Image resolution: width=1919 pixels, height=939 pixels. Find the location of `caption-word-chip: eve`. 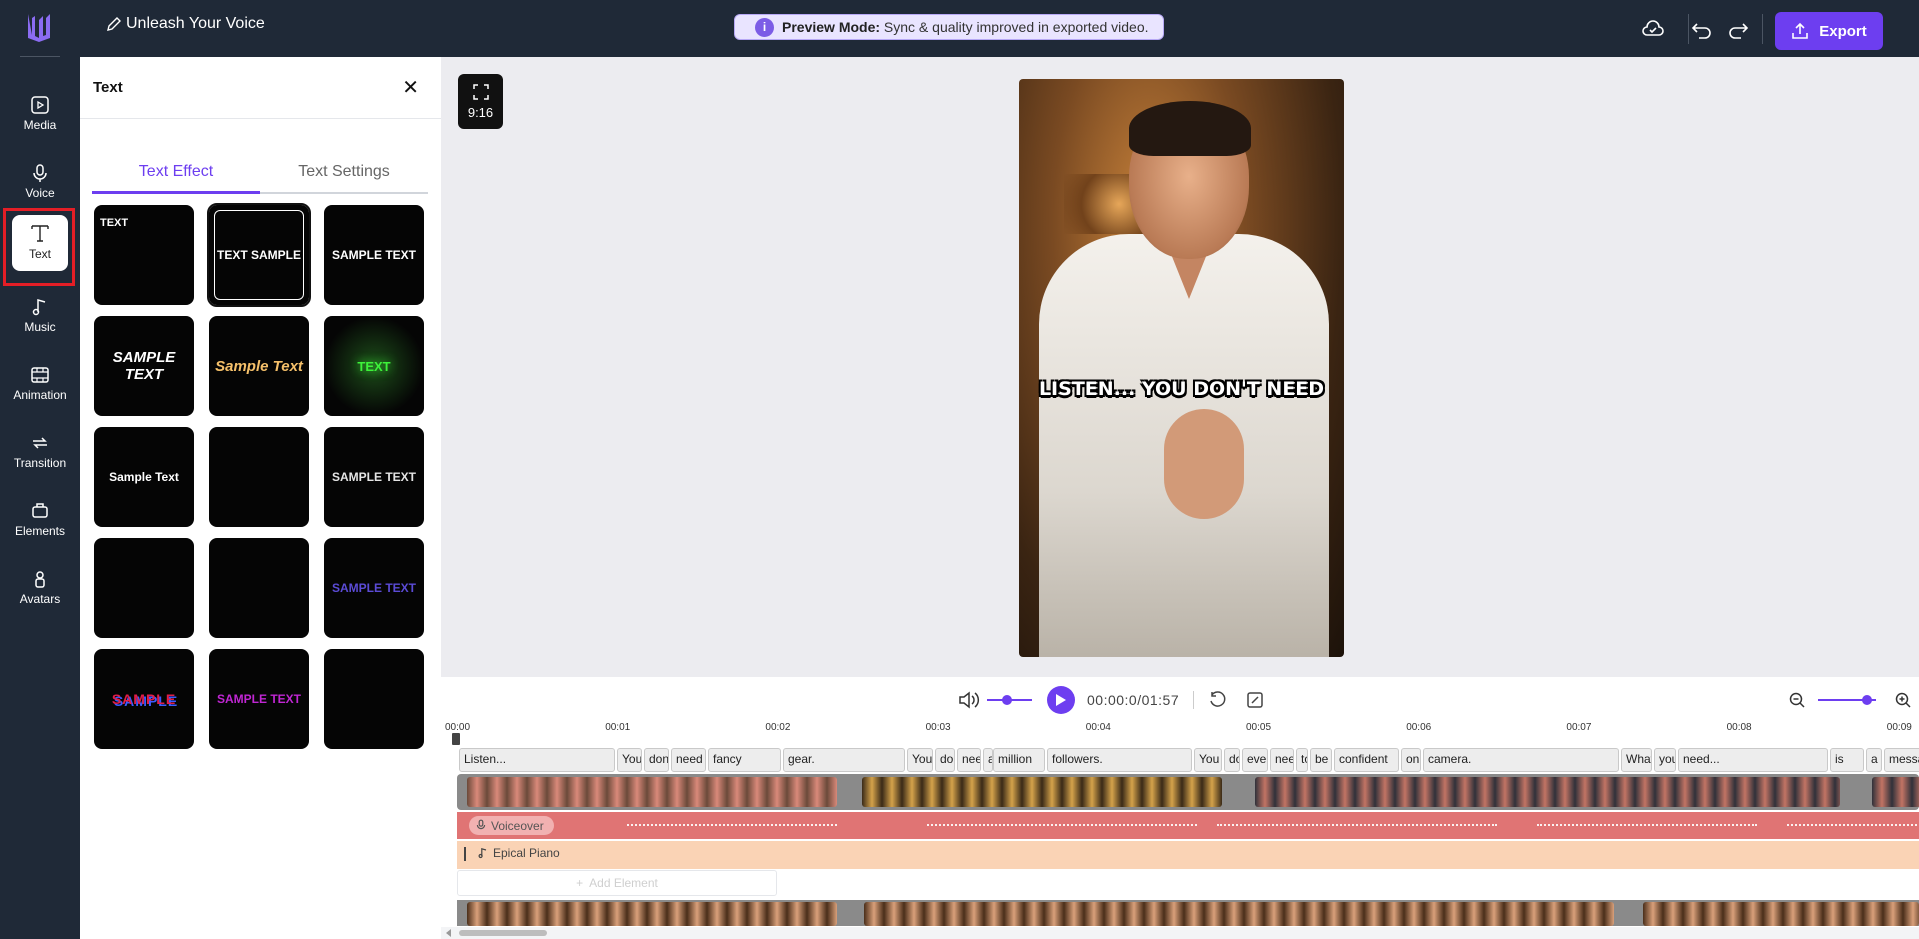

caption-word-chip: eve is located at coordinates (1255, 760).